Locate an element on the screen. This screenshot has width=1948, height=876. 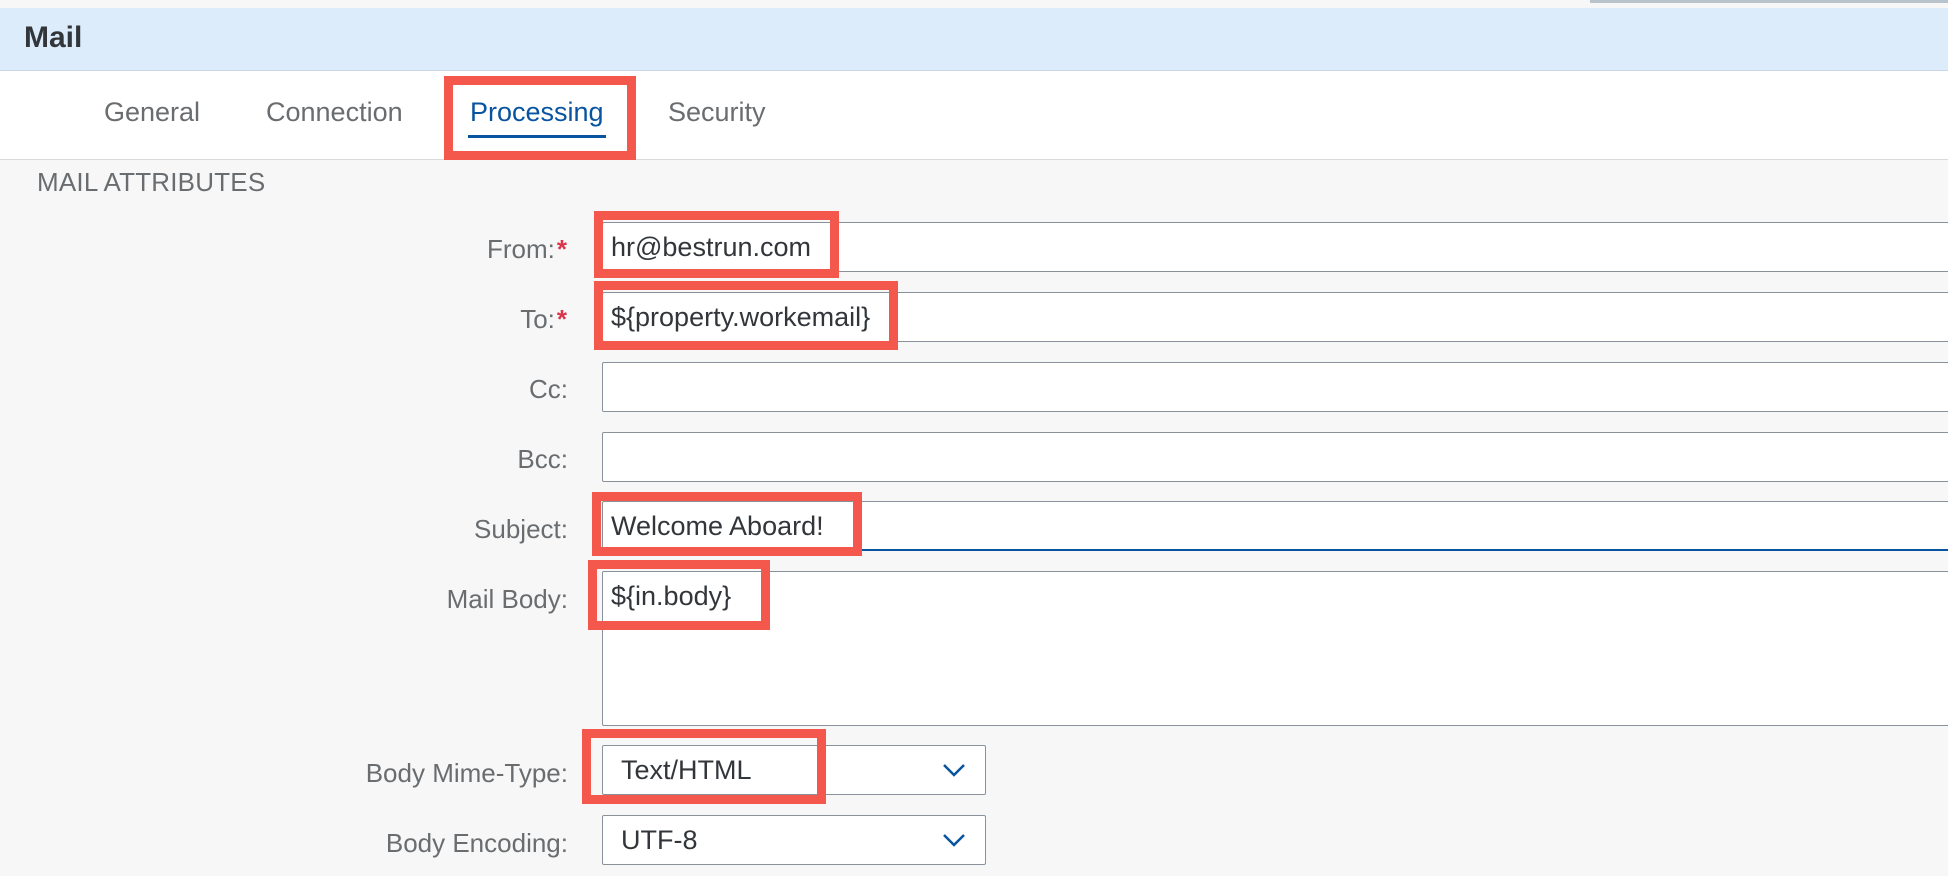
bcc-field is located at coordinates (1275, 457).